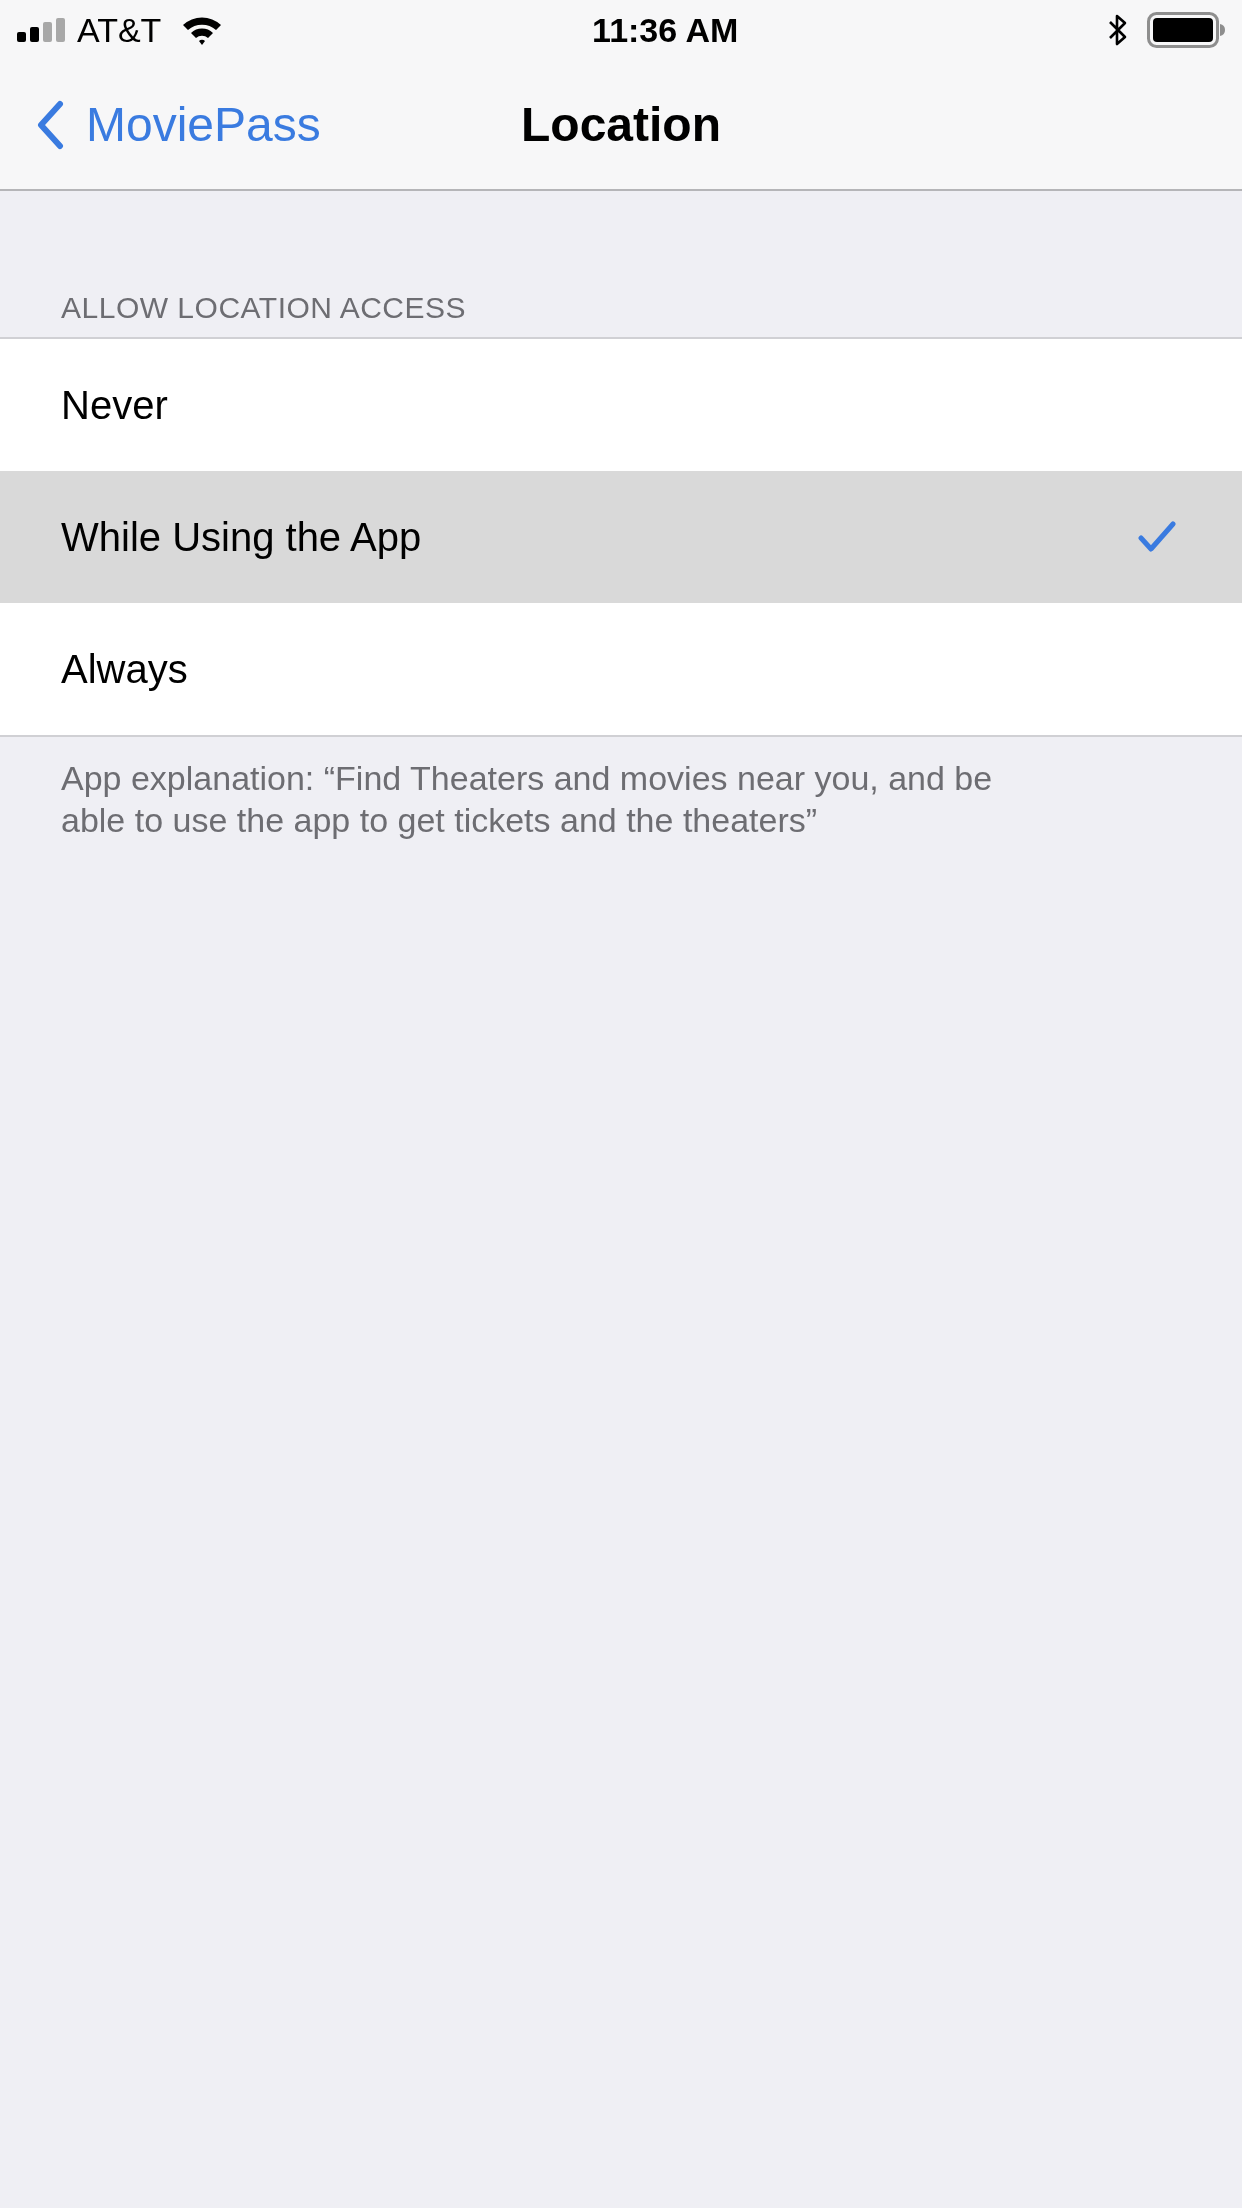 The height and width of the screenshot is (2208, 1242). What do you see at coordinates (50, 124) in the screenshot?
I see `chevron-left-icon` at bounding box center [50, 124].